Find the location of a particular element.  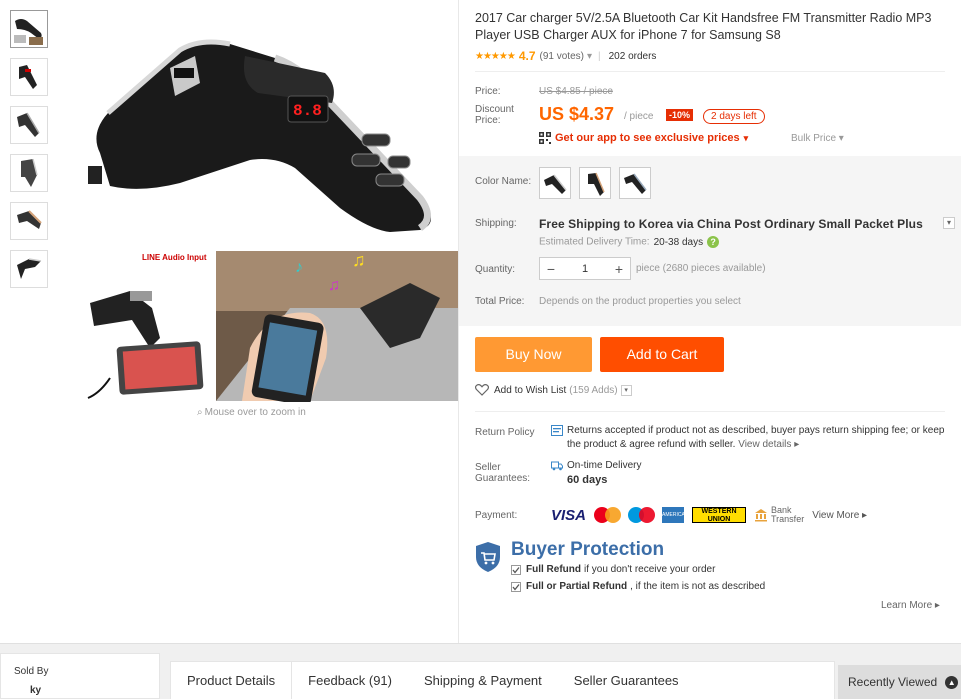

rating-row: ★★★★★ 4.7 (91 votes) ▾ | 202 orders is located at coordinates (565, 56).